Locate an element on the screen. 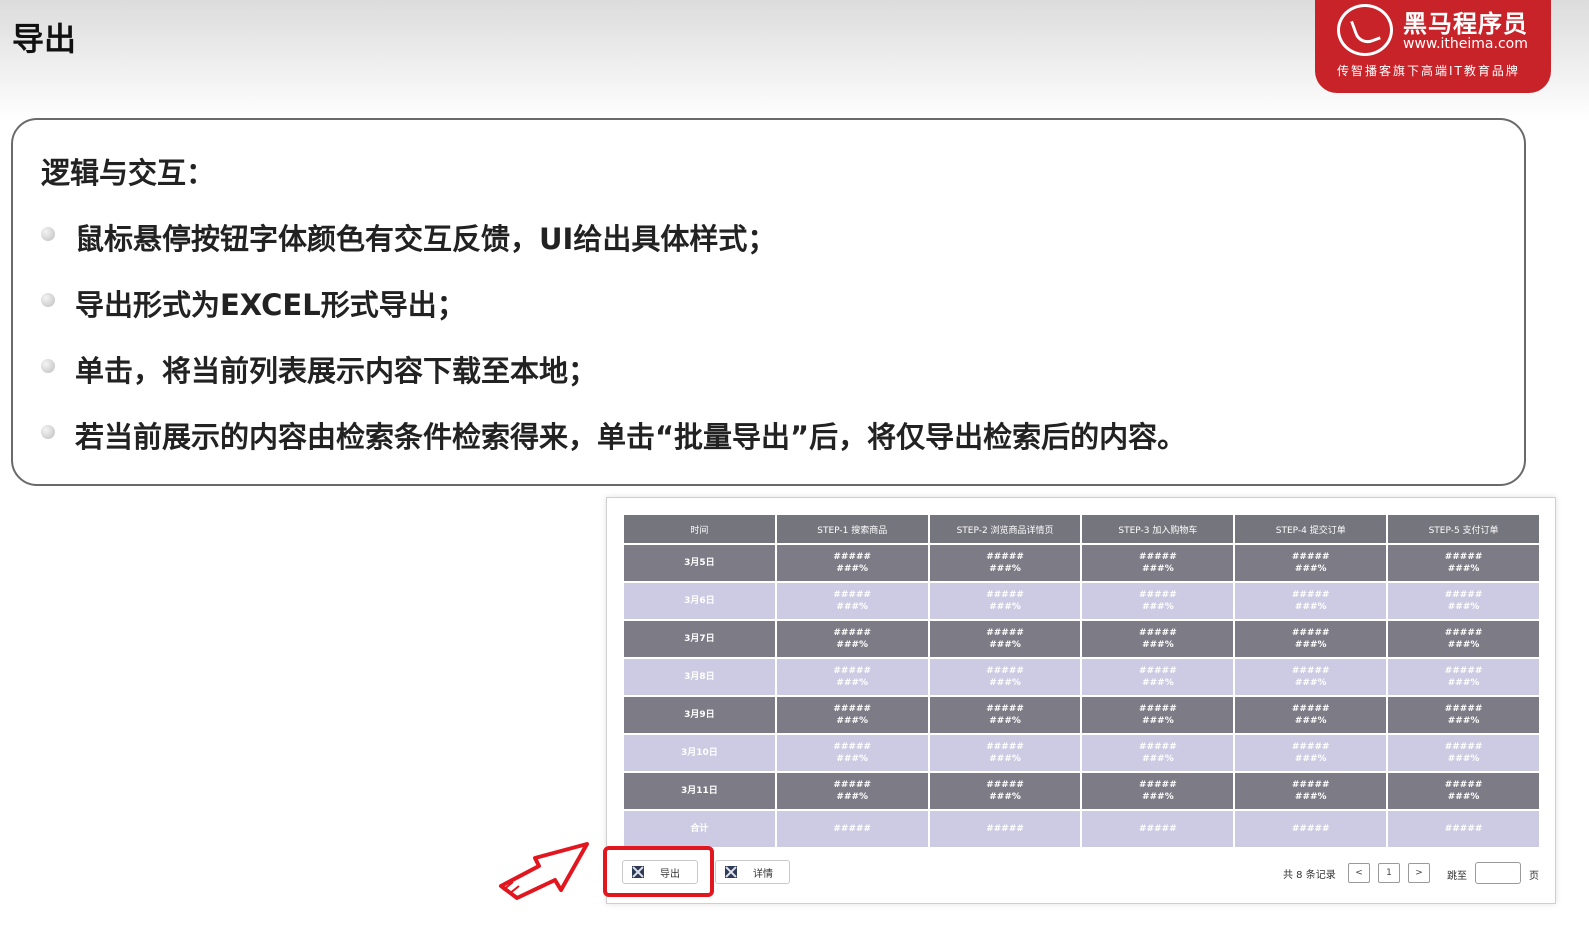 The width and height of the screenshot is (1589, 927). prev-page-button: < is located at coordinates (1359, 873).